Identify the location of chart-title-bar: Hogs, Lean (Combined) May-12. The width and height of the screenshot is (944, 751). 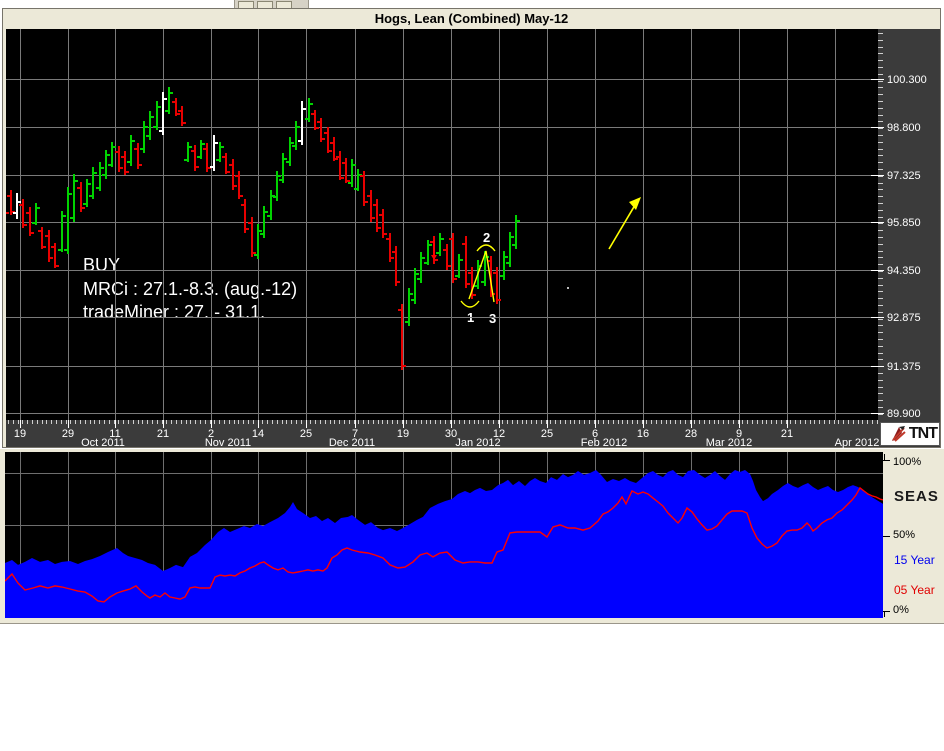
(471, 19).